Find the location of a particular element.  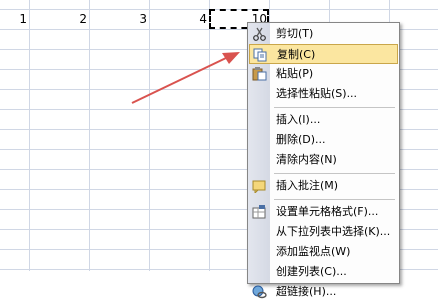

menu-item-label: 剪切(T) is located at coordinates (295, 33).